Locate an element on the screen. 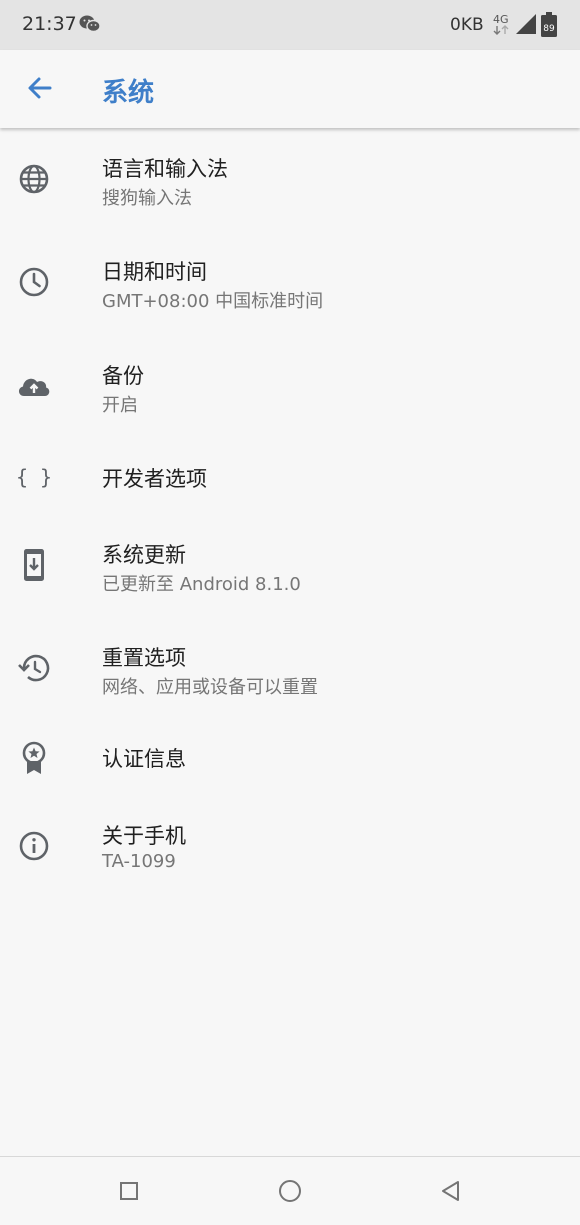 The height and width of the screenshot is (1225, 580). history-icon is located at coordinates (34, 668).